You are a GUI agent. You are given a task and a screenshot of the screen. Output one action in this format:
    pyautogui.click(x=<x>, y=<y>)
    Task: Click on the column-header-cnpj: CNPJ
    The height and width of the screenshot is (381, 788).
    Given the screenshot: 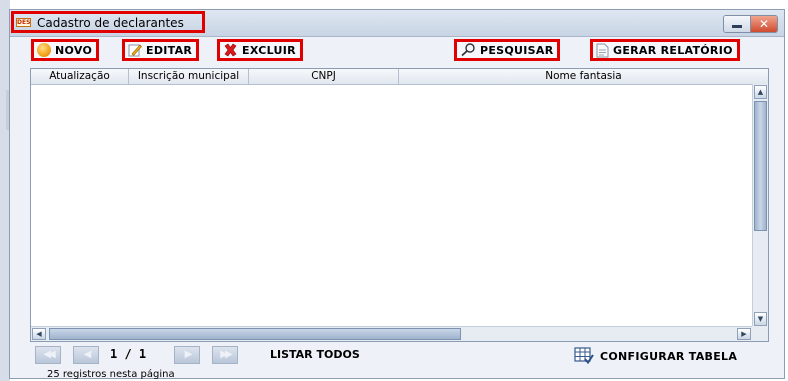 What is the action you would take?
    pyautogui.click(x=324, y=76)
    